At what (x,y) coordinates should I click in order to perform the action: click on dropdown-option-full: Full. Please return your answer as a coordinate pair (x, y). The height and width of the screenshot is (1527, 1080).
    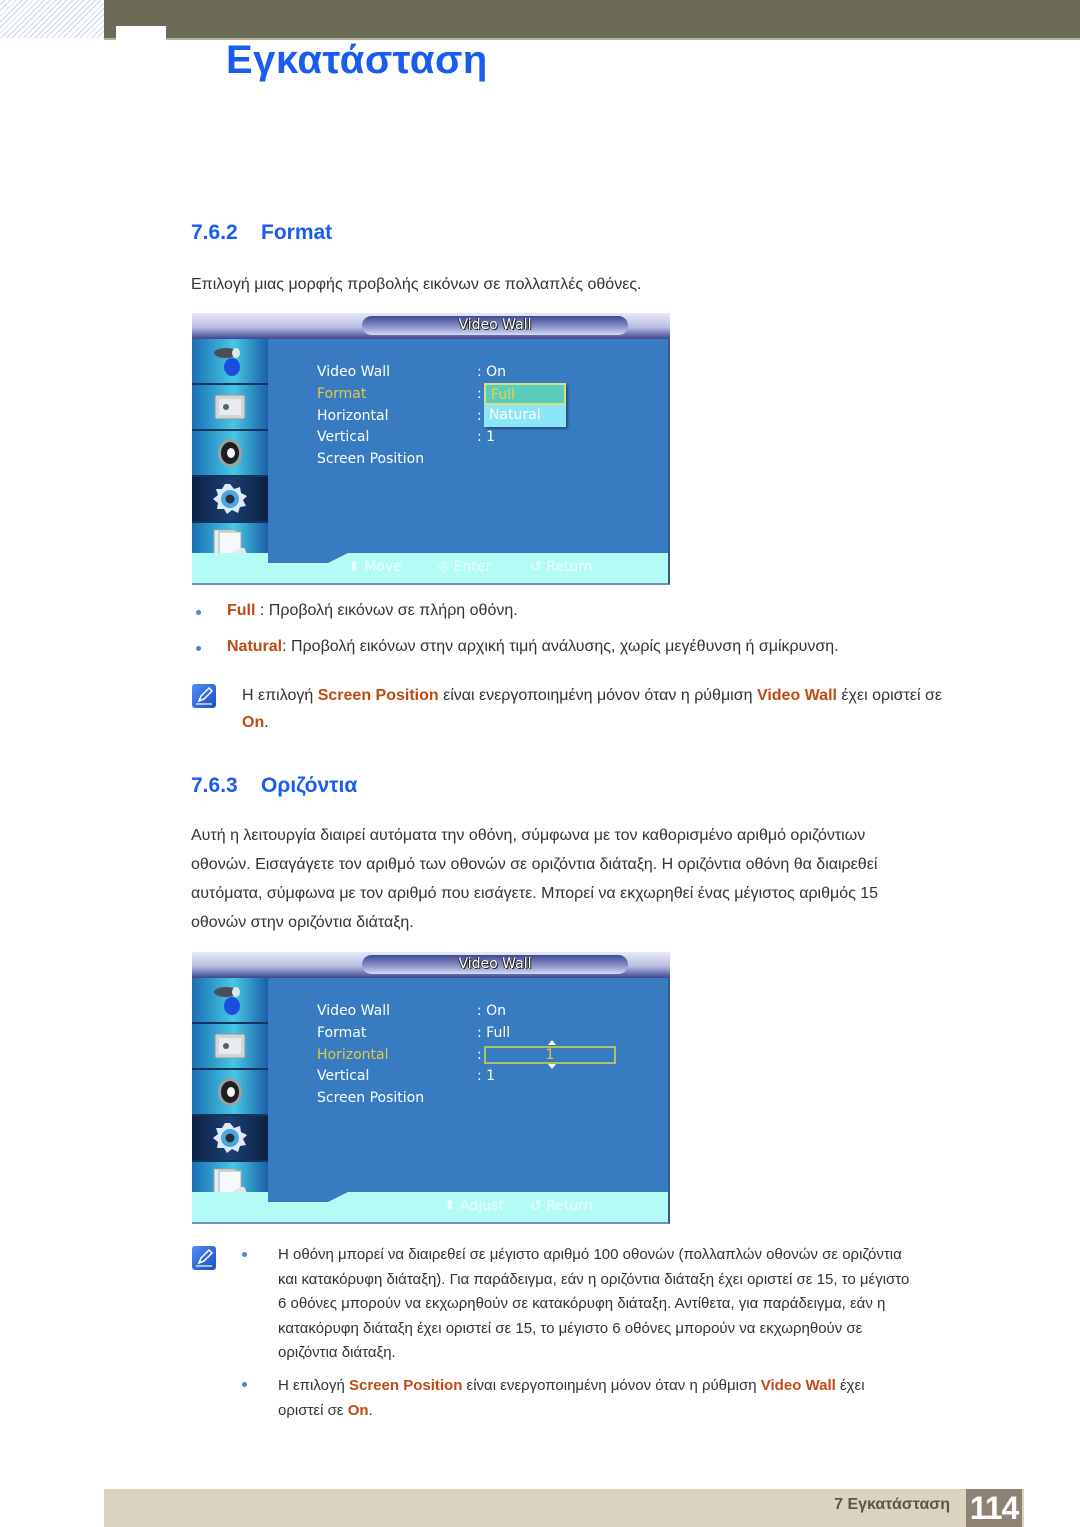
    Looking at the image, I should click on (525, 394).